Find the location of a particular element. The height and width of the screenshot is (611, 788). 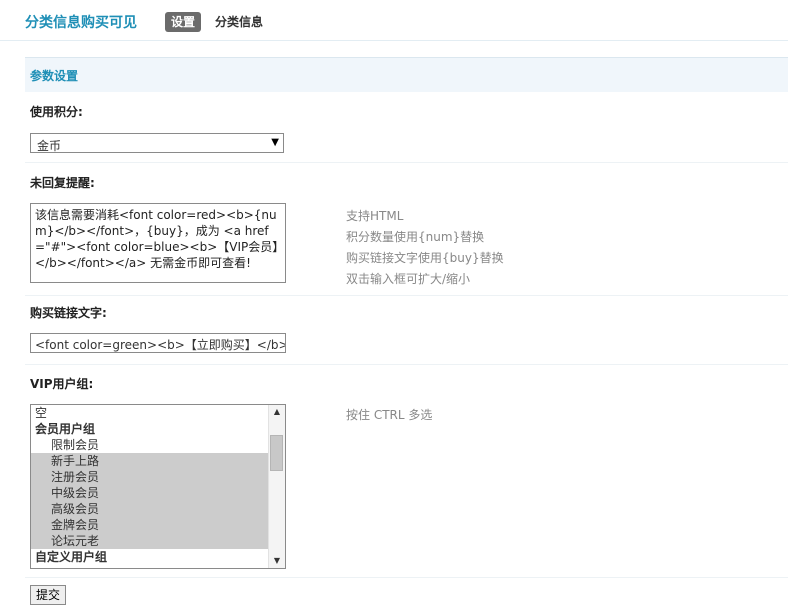

listbox-option: 论坛元老 is located at coordinates (156, 541).